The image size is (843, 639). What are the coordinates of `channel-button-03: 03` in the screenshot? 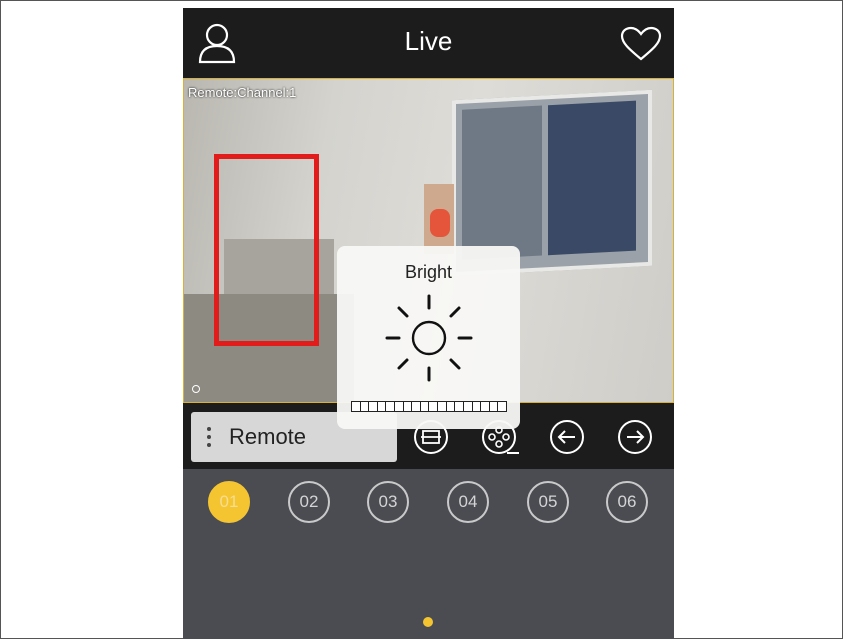 It's located at (388, 502).